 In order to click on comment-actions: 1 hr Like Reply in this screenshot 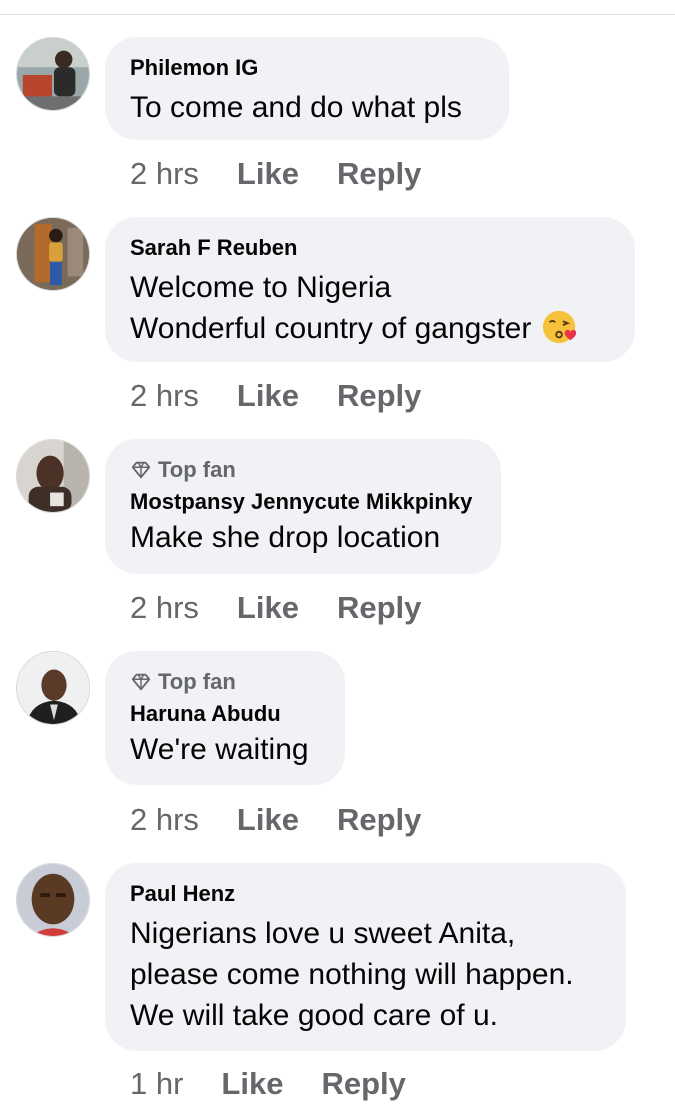, I will do `click(268, 1084)`.